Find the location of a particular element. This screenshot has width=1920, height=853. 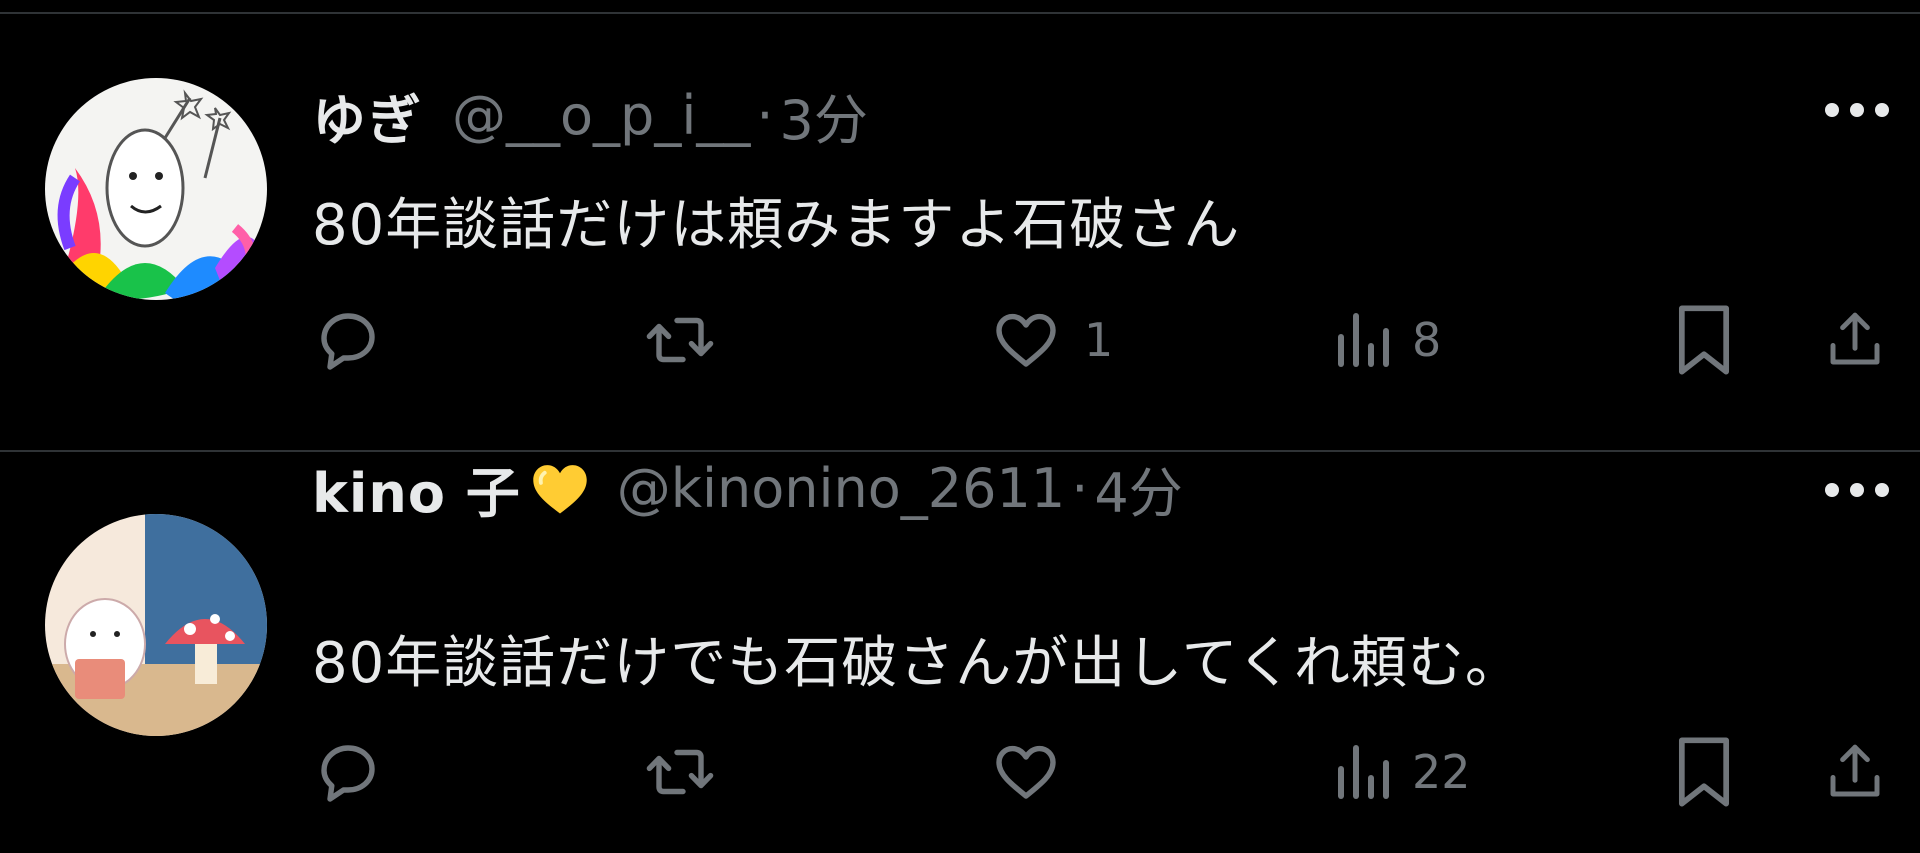

tweet-actions: 1 8 is located at coordinates (1097, 340).